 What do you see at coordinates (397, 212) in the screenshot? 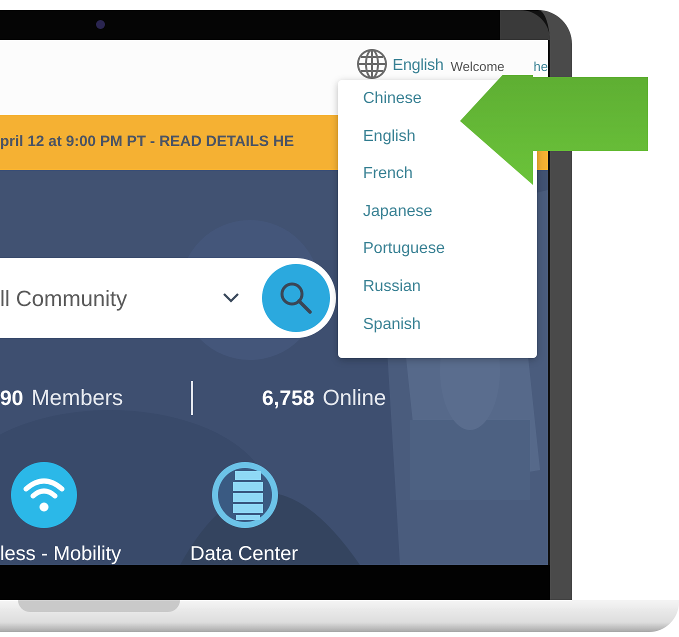
I see `menu-item: Japanese` at bounding box center [397, 212].